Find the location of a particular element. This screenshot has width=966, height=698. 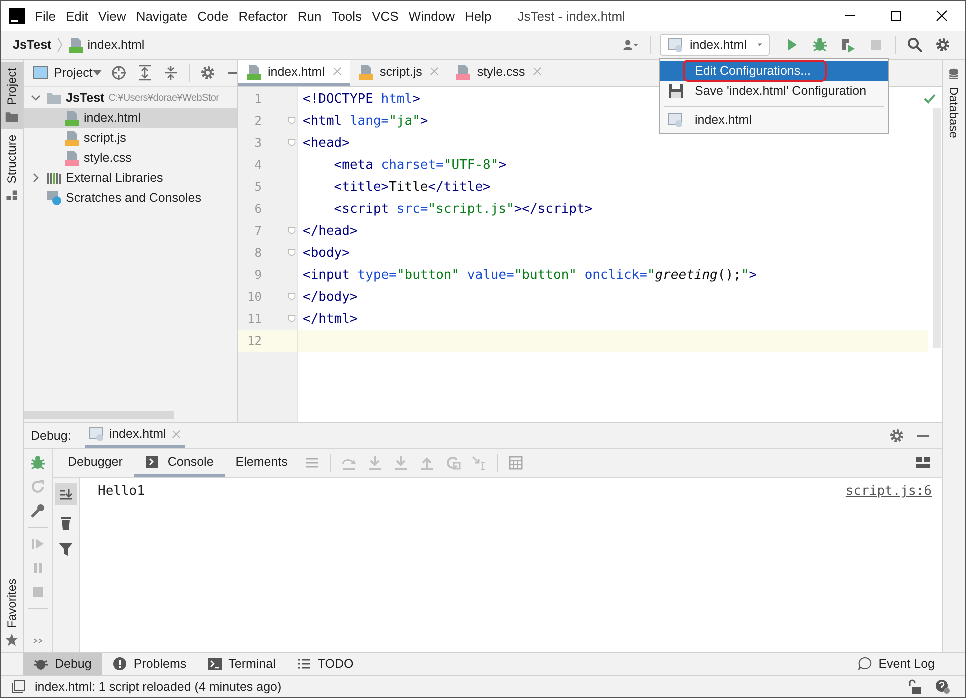

database-icon is located at coordinates (954, 75).